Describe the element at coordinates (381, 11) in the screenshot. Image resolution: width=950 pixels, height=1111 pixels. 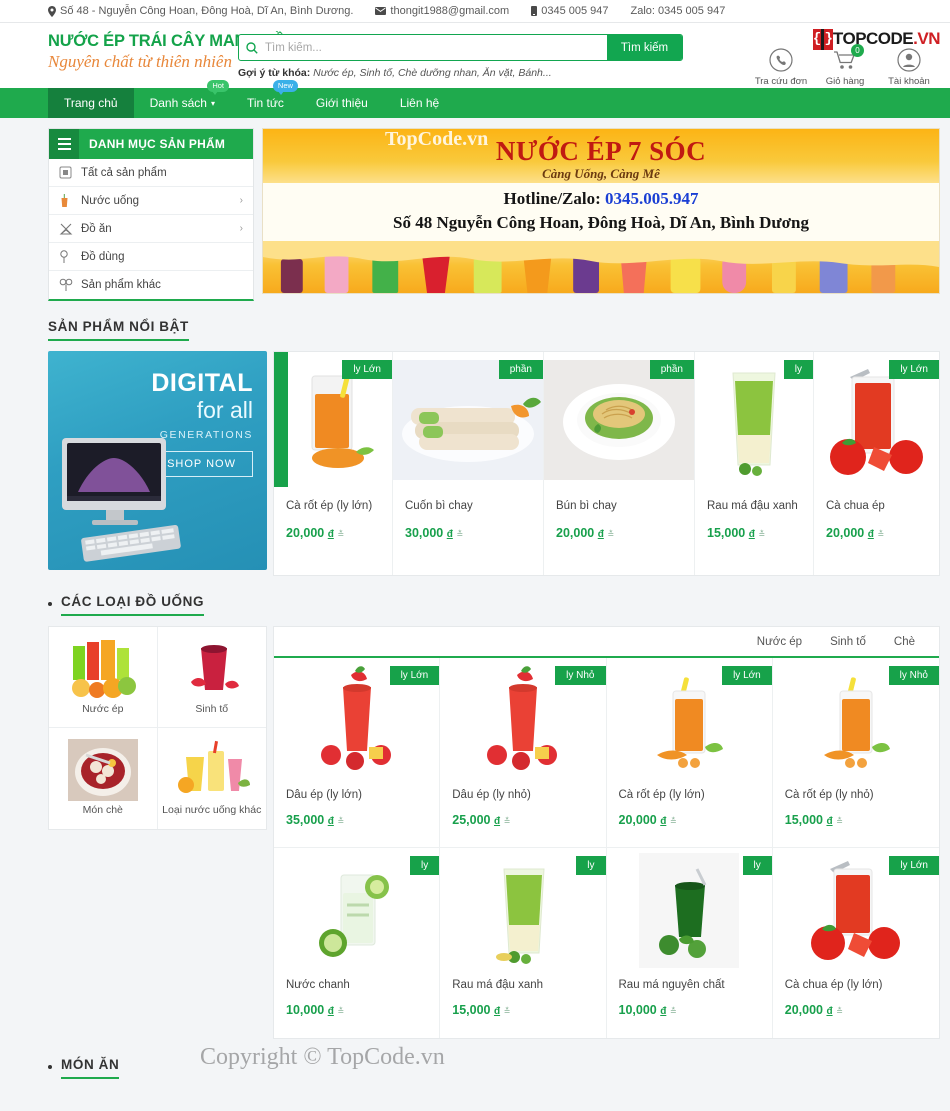
I see `envelope-icon` at that location.